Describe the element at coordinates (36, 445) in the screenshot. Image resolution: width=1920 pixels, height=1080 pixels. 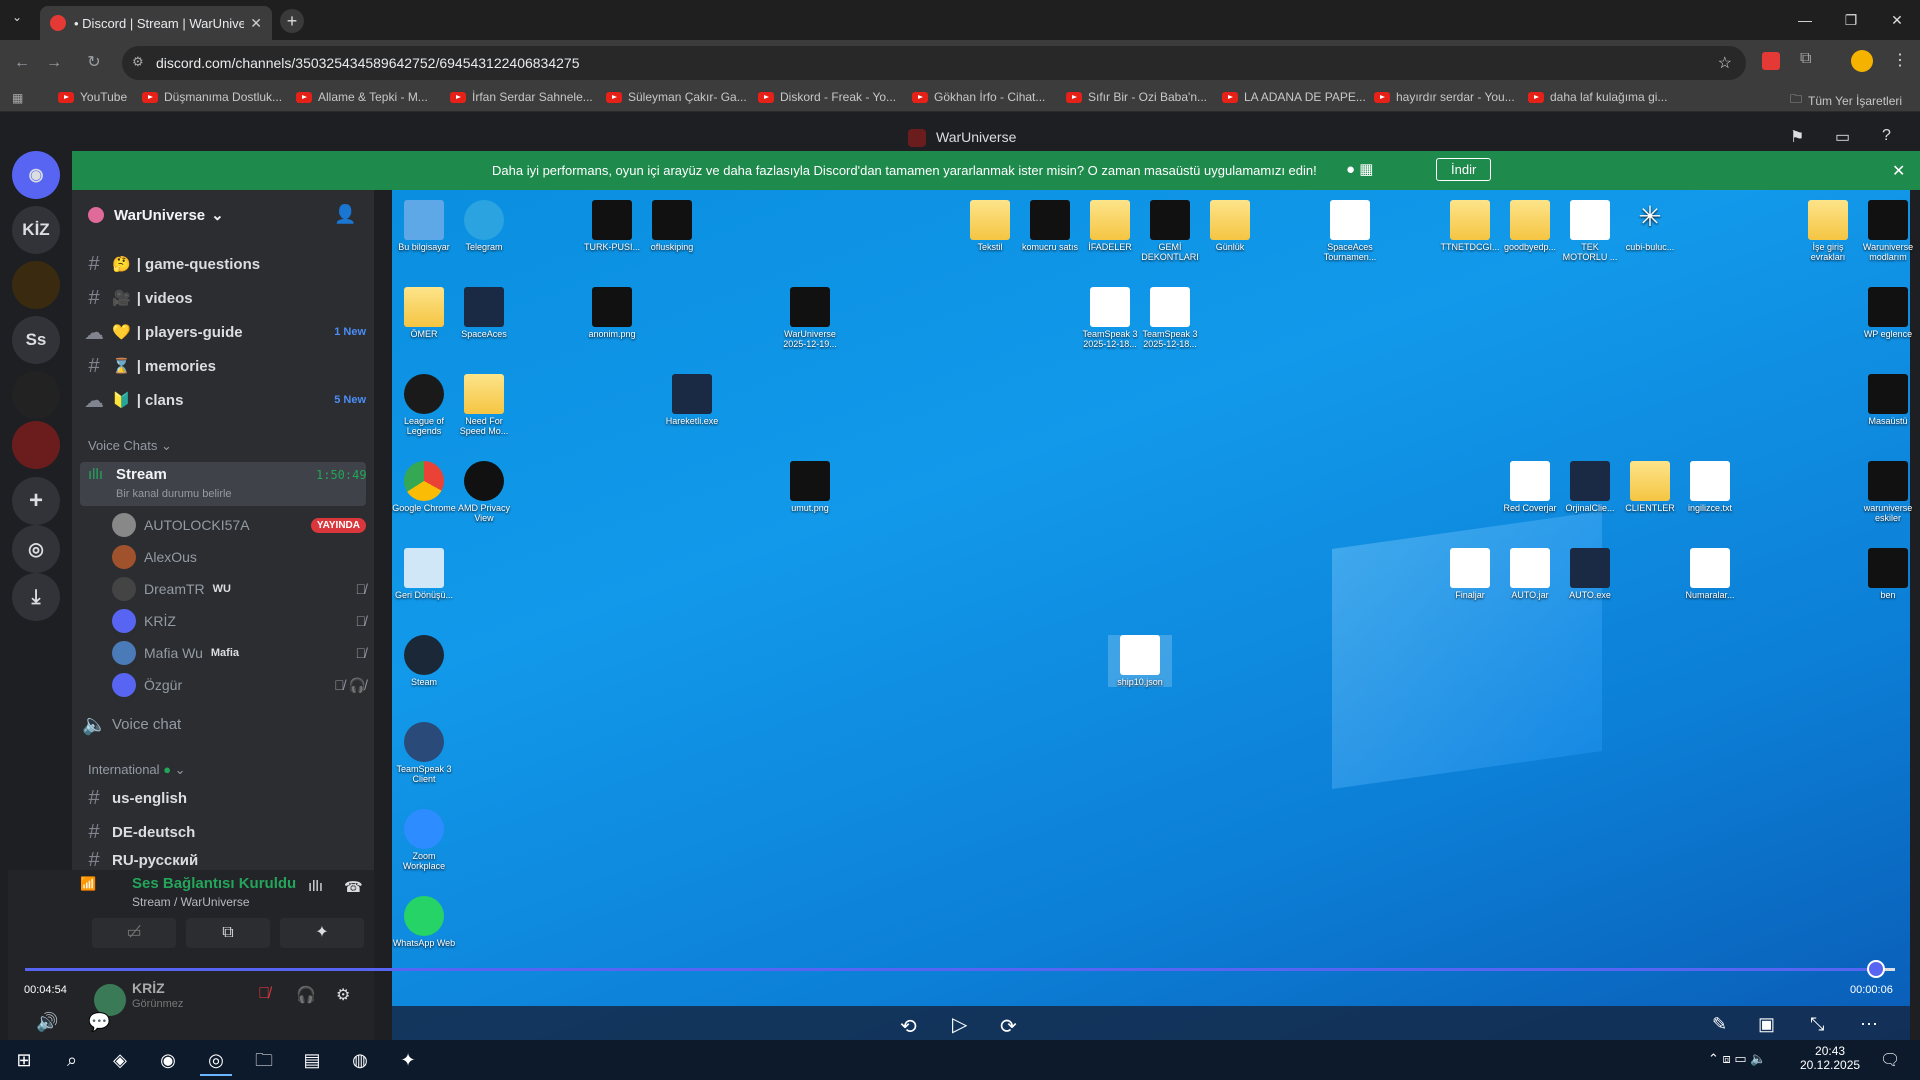
I see `server-waruniverse` at that location.